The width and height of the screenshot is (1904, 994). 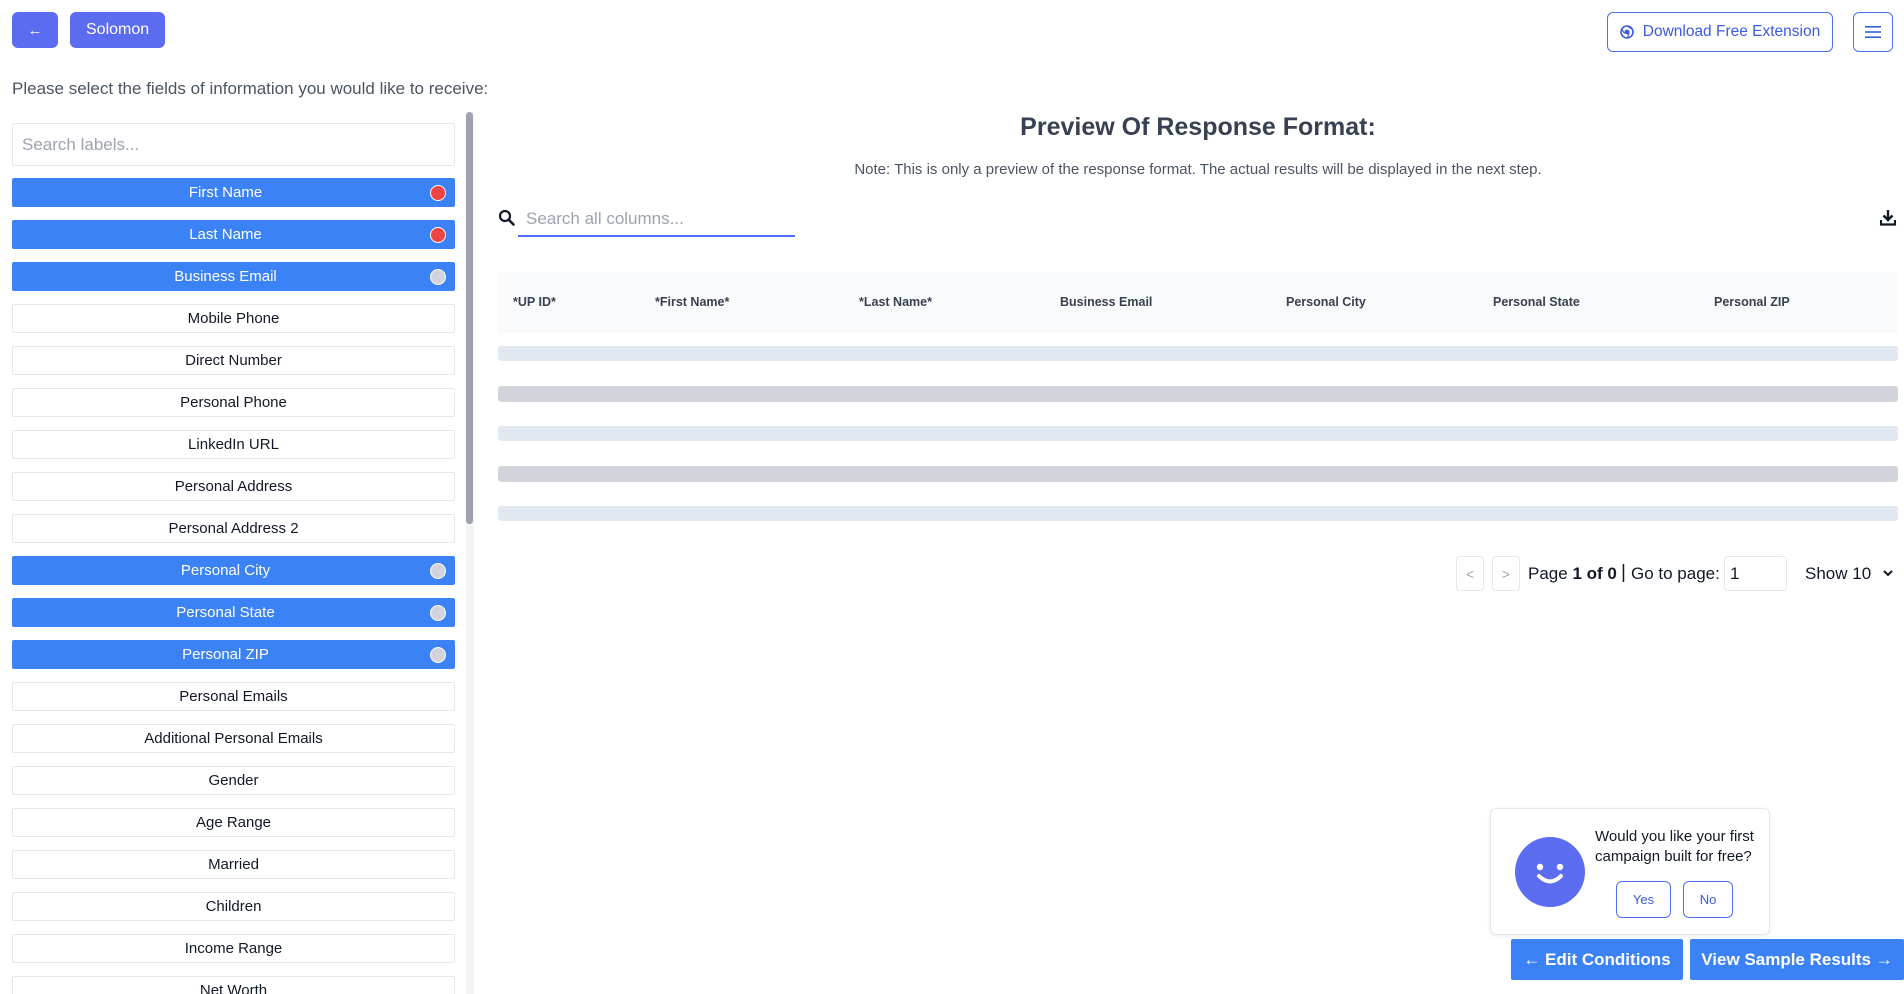 I want to click on view-sample-results-button: View Sample Results →, so click(x=1797, y=959).